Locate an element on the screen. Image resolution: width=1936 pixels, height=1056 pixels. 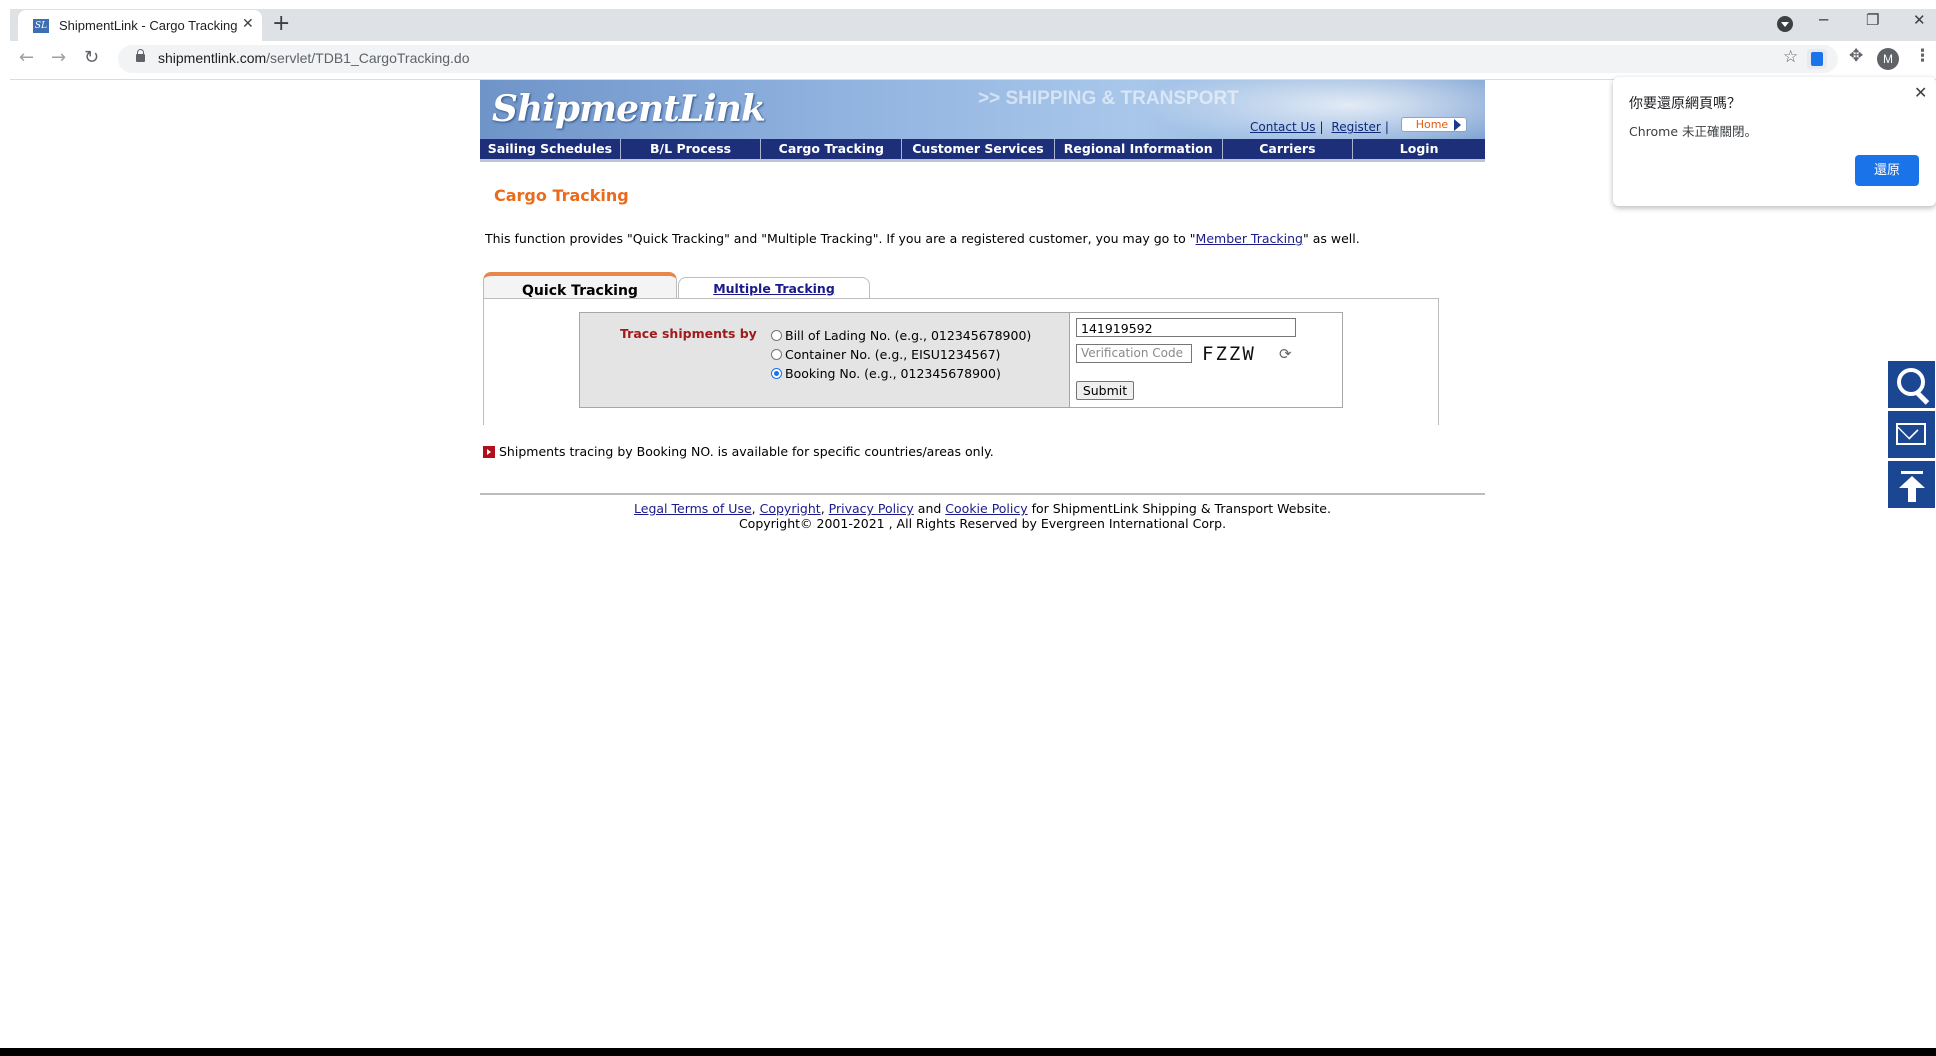
restore-popup-message: Chrome 未正確關閉。 is located at coordinates (1693, 131).